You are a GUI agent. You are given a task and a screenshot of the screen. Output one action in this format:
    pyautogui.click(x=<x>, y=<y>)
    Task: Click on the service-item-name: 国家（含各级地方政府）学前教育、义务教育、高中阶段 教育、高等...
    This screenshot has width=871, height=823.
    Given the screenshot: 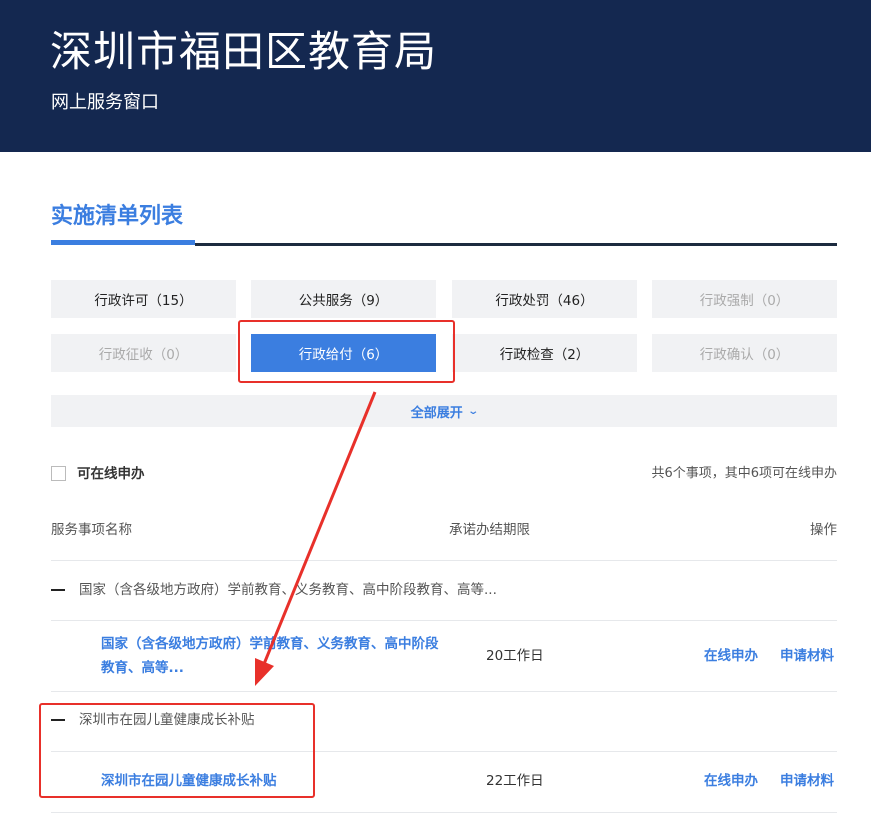 What is the action you would take?
    pyautogui.click(x=270, y=656)
    